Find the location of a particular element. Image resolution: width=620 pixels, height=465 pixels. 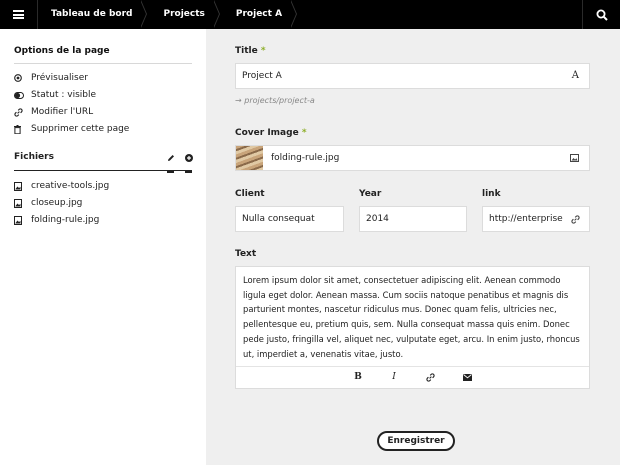

client-value: Nulla consequat is located at coordinates (278, 219).